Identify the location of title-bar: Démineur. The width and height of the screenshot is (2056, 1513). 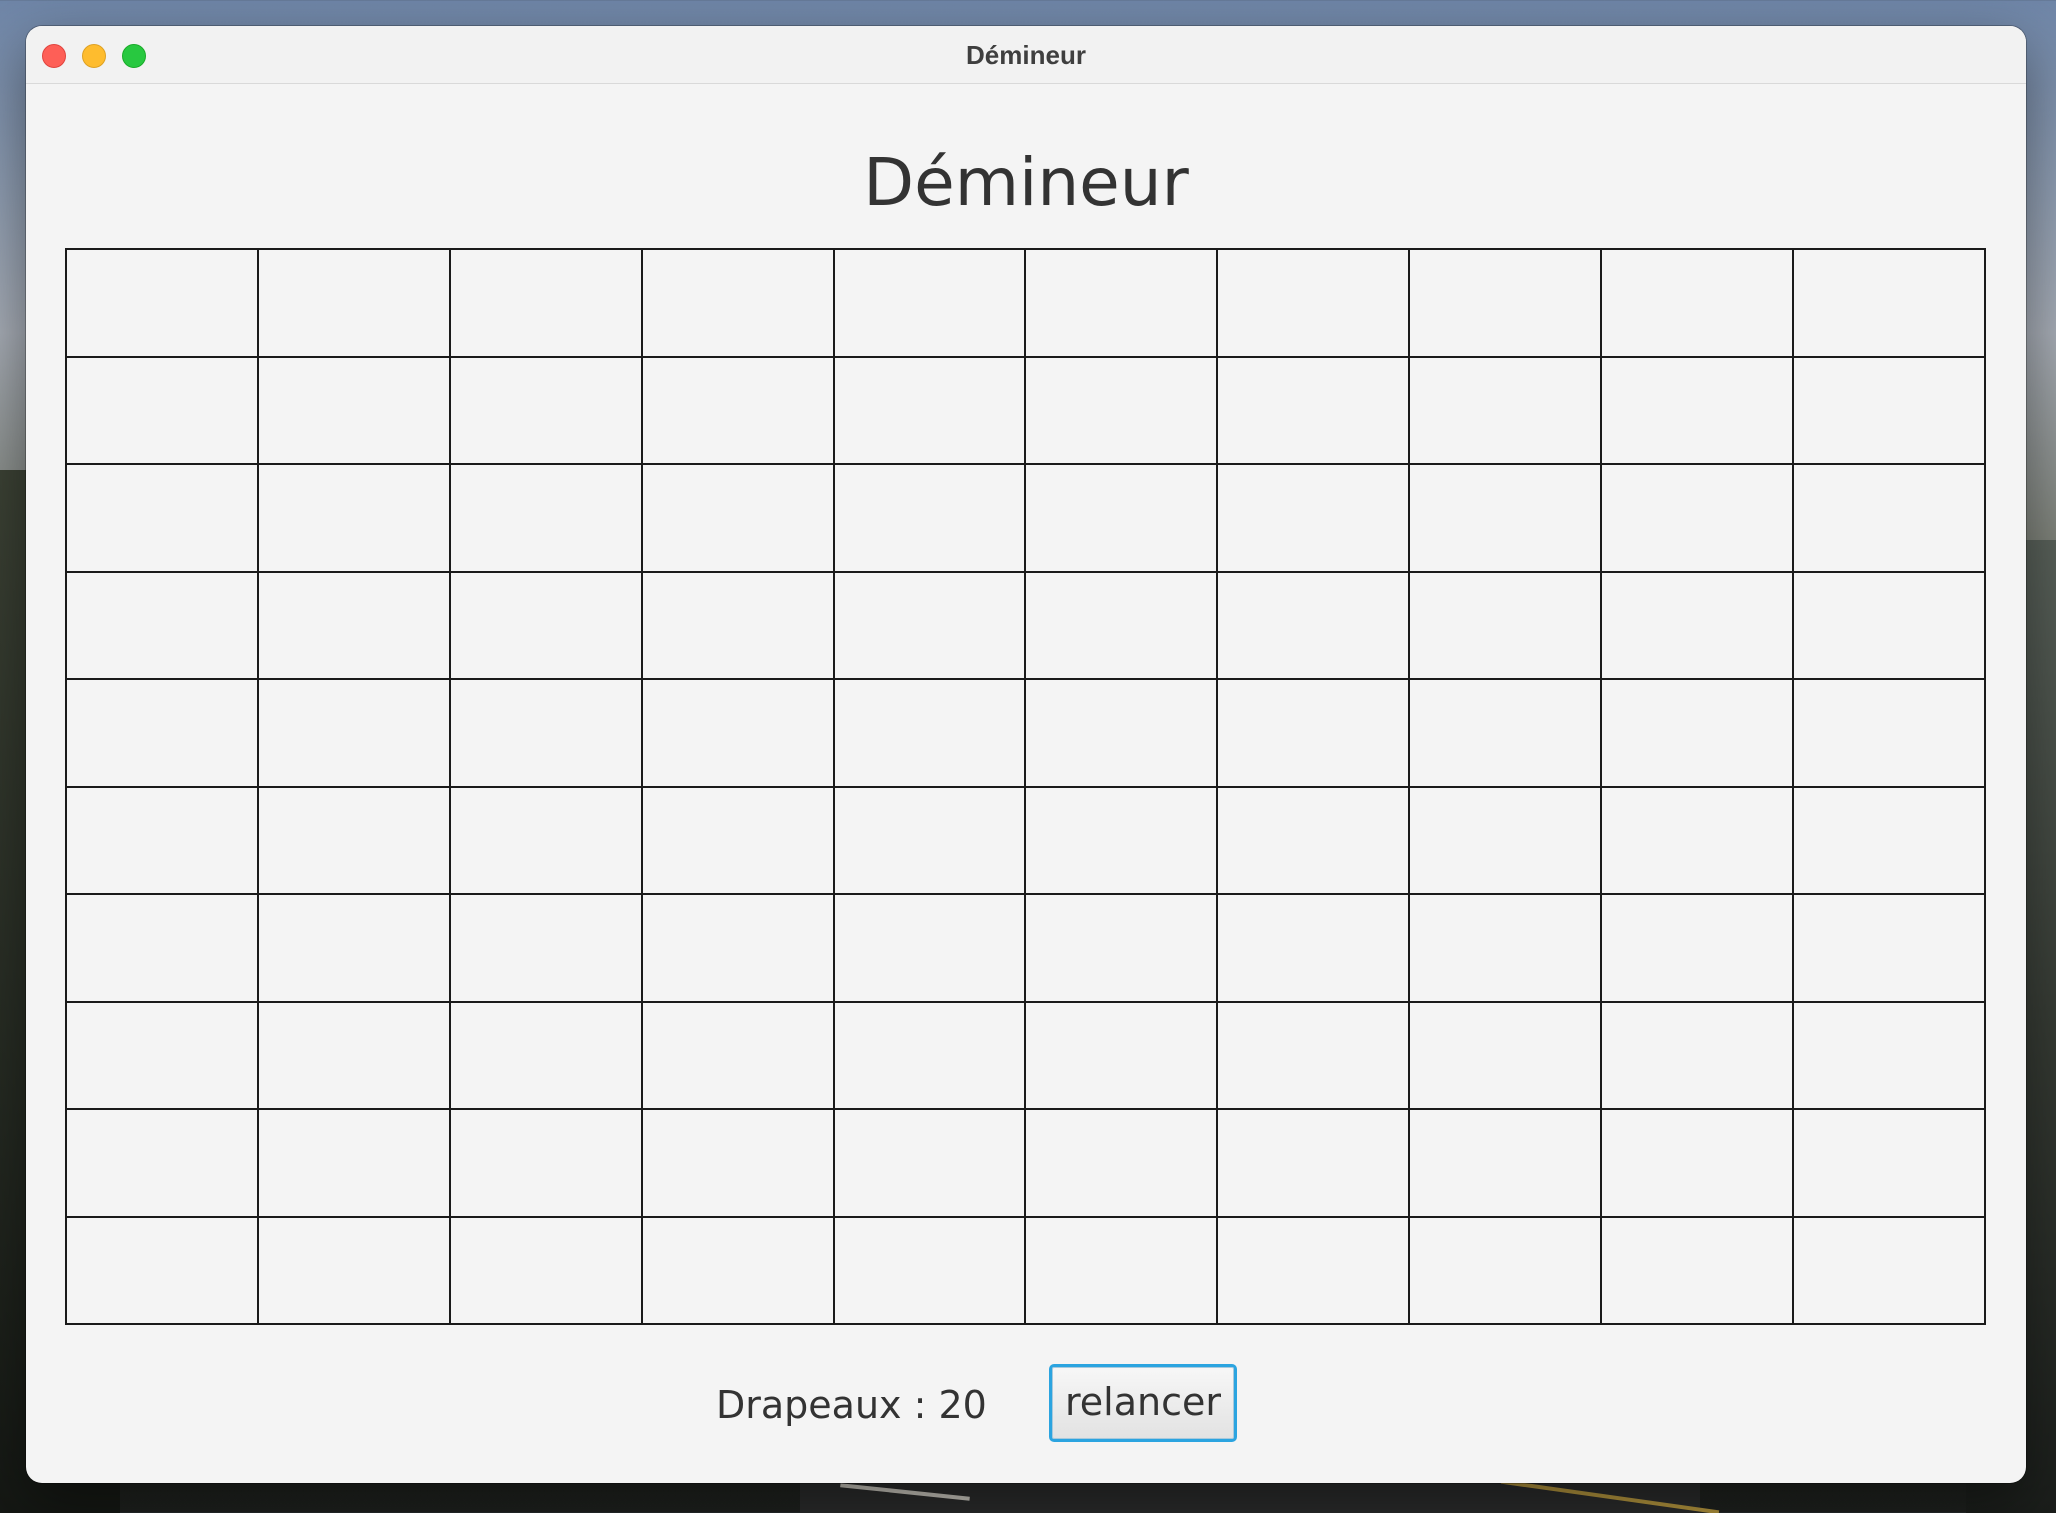
(1026, 55).